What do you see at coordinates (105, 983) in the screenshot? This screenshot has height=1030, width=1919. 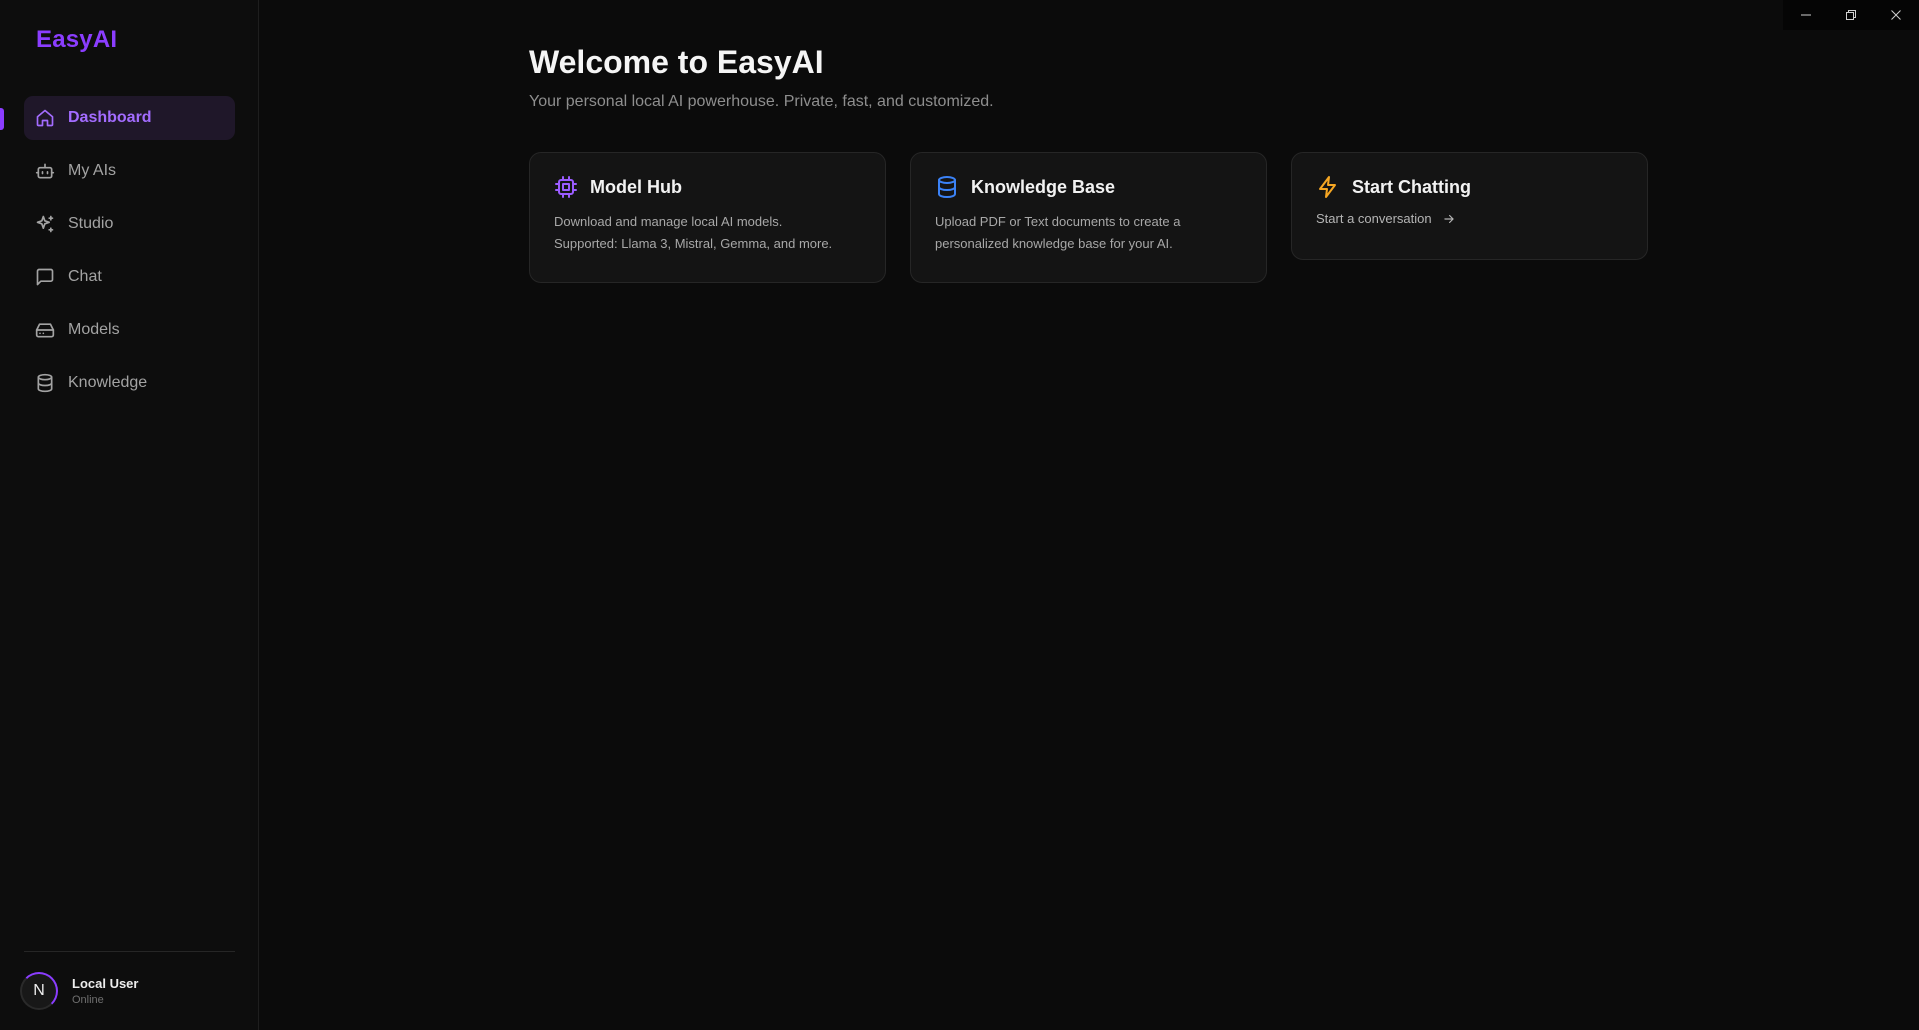 I see `user-name: Local User` at bounding box center [105, 983].